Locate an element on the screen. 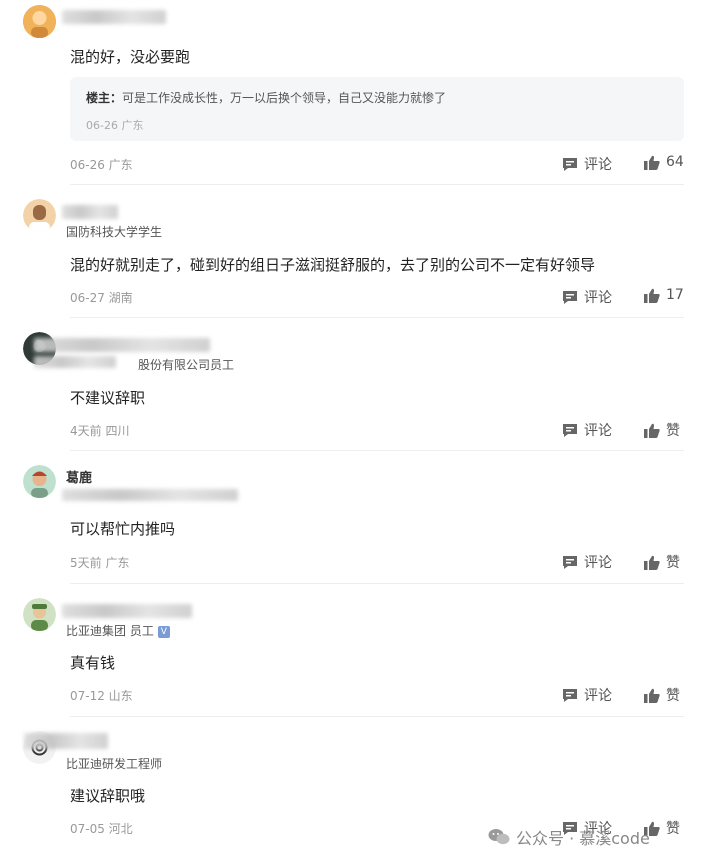 Image resolution: width=709 pixels, height=865 pixels. user-subtitle: 股份有限公司员工 is located at coordinates (186, 365).